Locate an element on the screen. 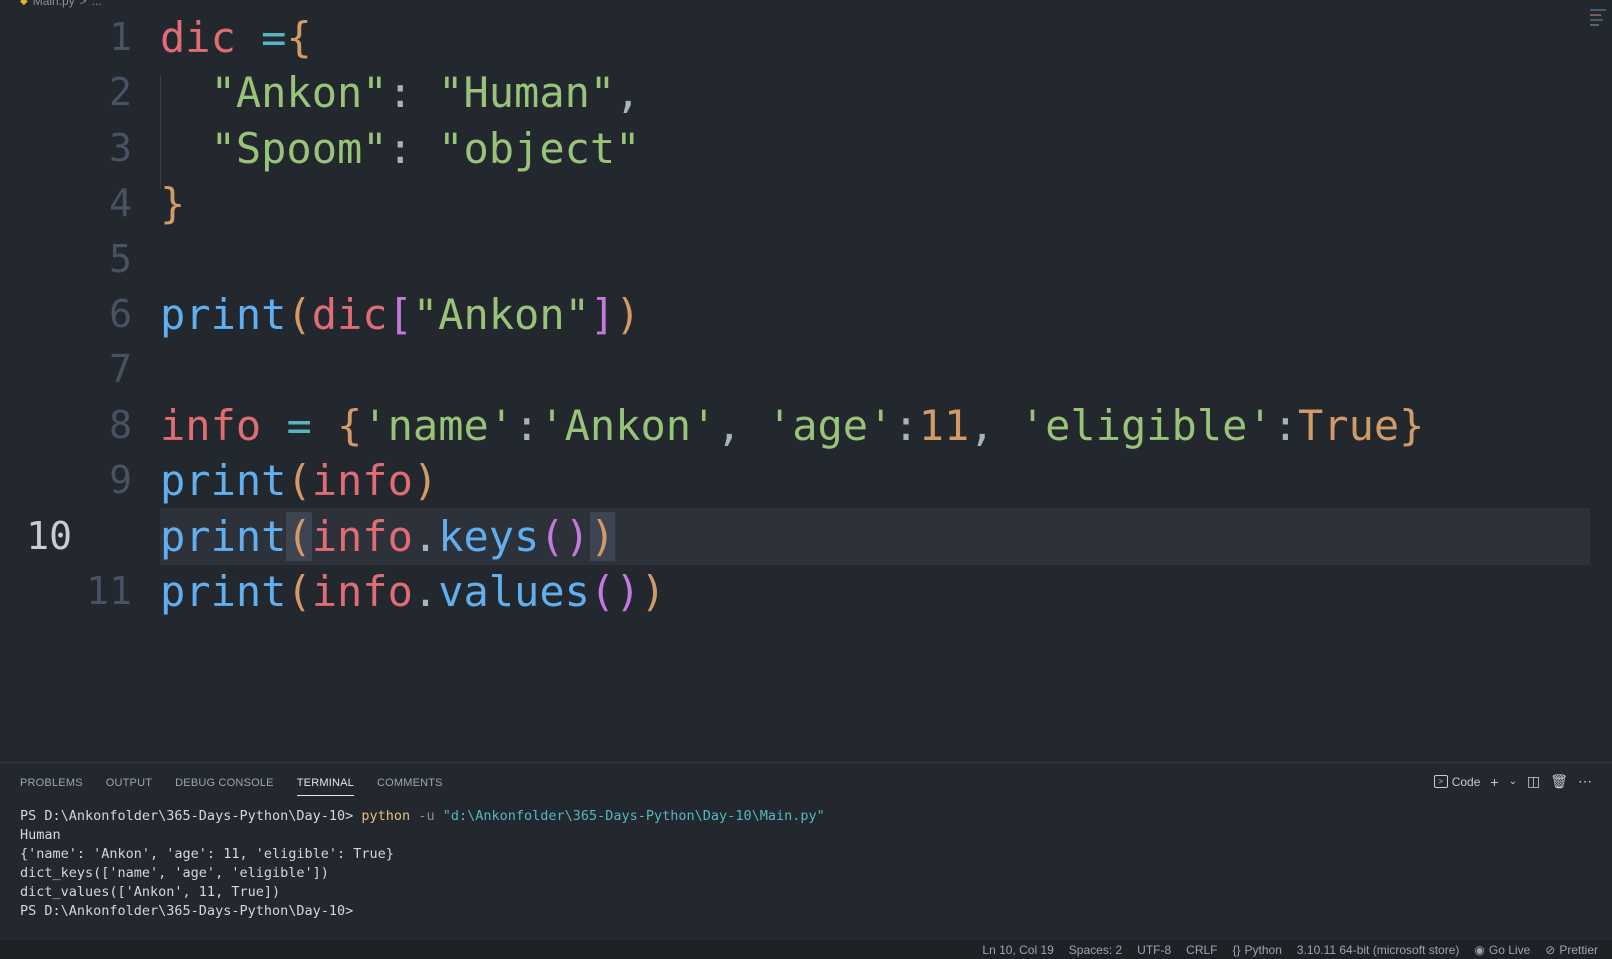  code-token: 'eligible' is located at coordinates (1146, 425).